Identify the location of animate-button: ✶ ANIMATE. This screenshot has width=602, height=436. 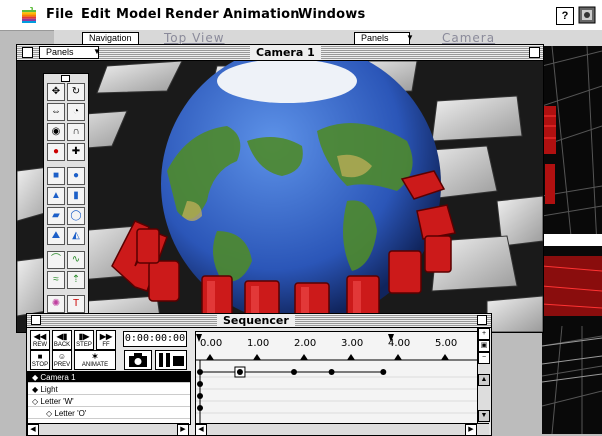
(95, 360).